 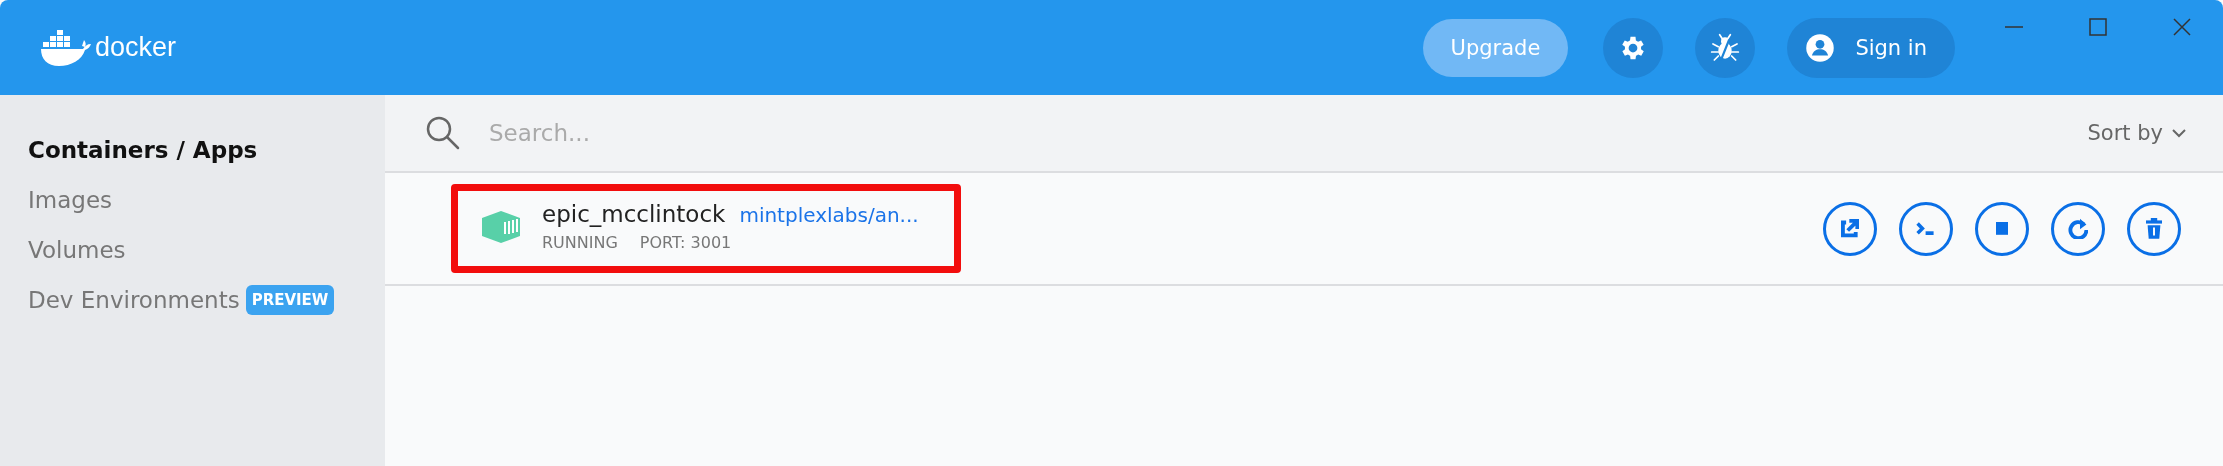 I want to click on maximize-icon, so click(x=2098, y=27).